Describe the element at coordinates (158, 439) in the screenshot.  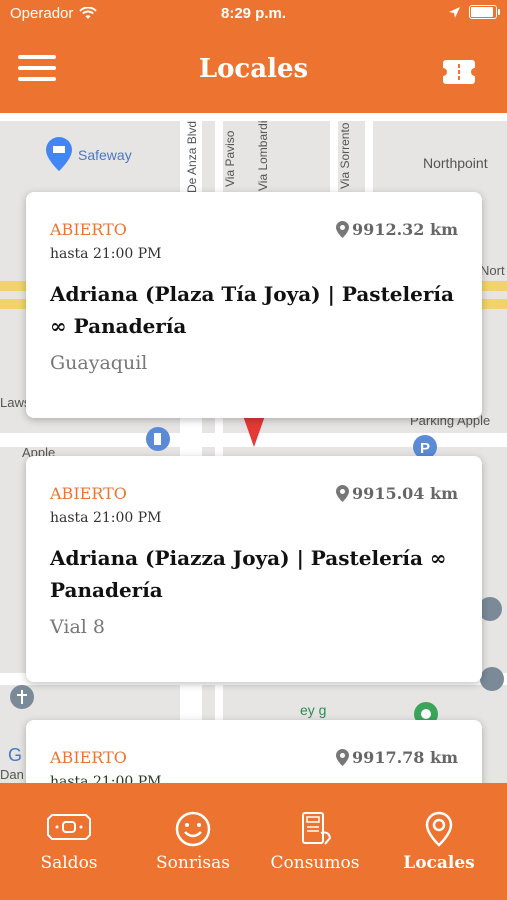
I see `gas-station-icon` at that location.